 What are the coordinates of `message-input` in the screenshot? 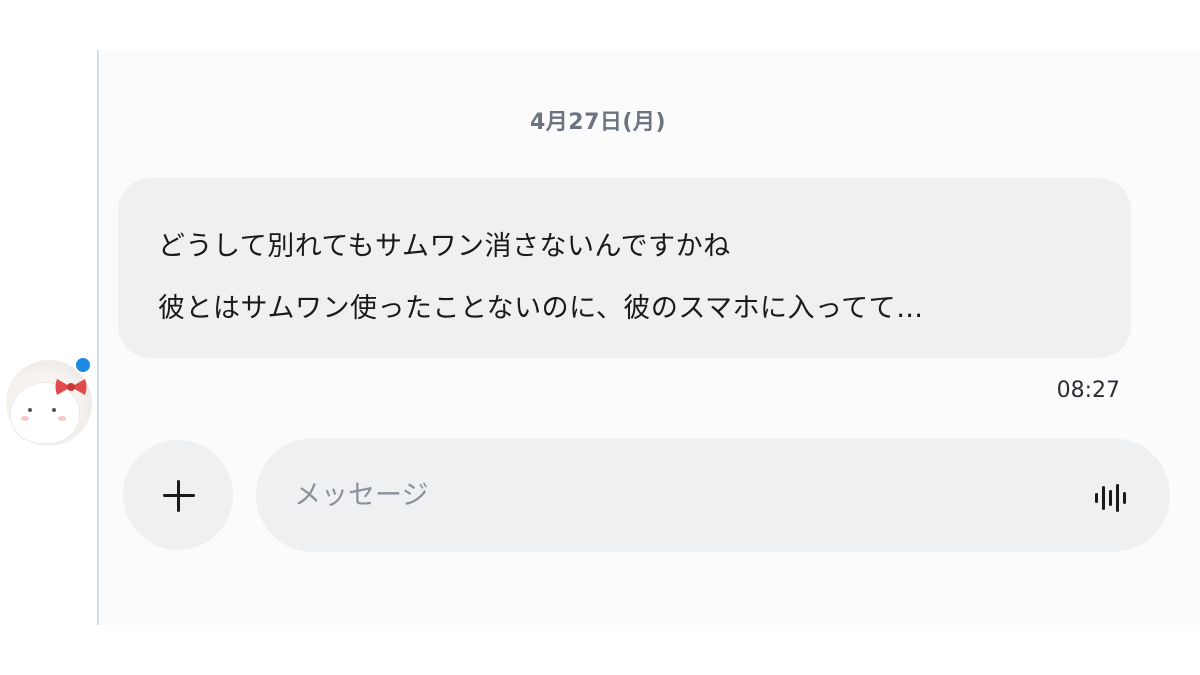 It's located at (713, 495).